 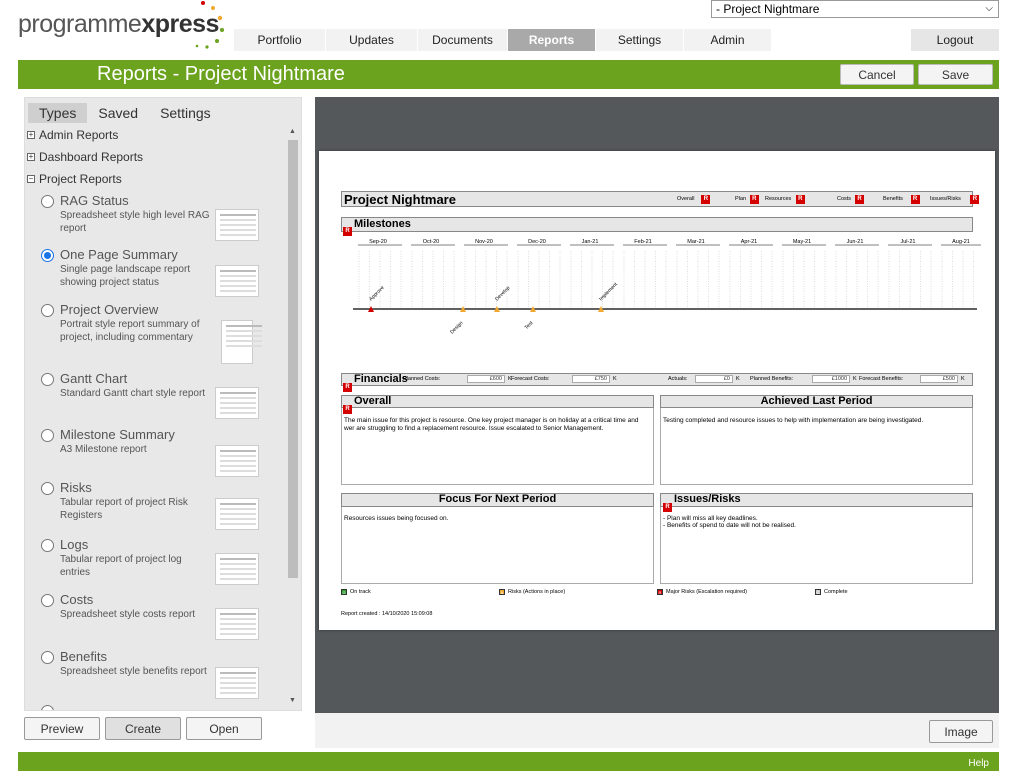 I want to click on project-select: - Project Nightmare ⌵, so click(x=855, y=9).